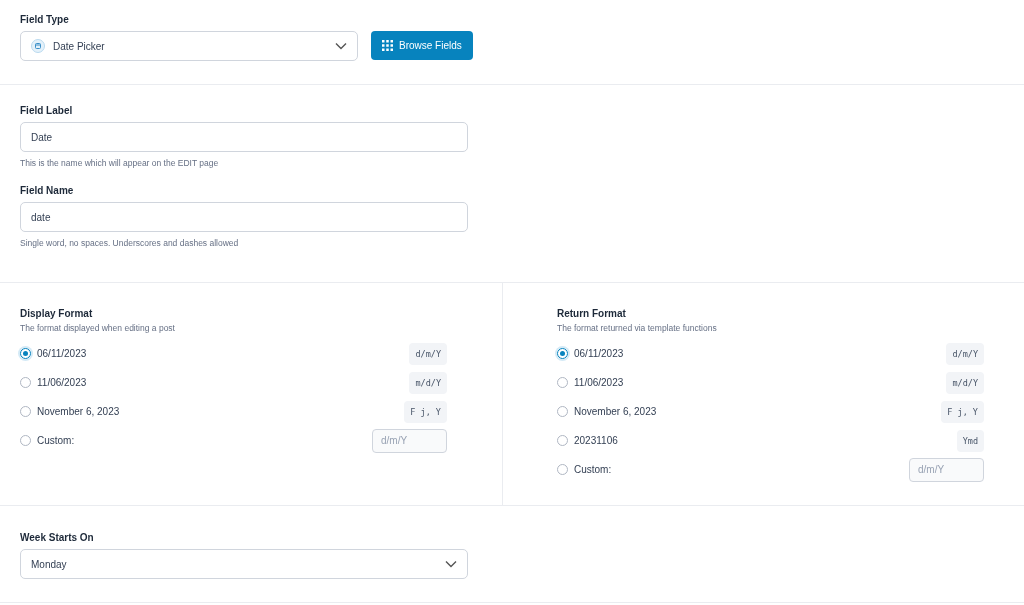  Describe the element at coordinates (57, 537) in the screenshot. I see `field-label: Week Starts On` at that location.